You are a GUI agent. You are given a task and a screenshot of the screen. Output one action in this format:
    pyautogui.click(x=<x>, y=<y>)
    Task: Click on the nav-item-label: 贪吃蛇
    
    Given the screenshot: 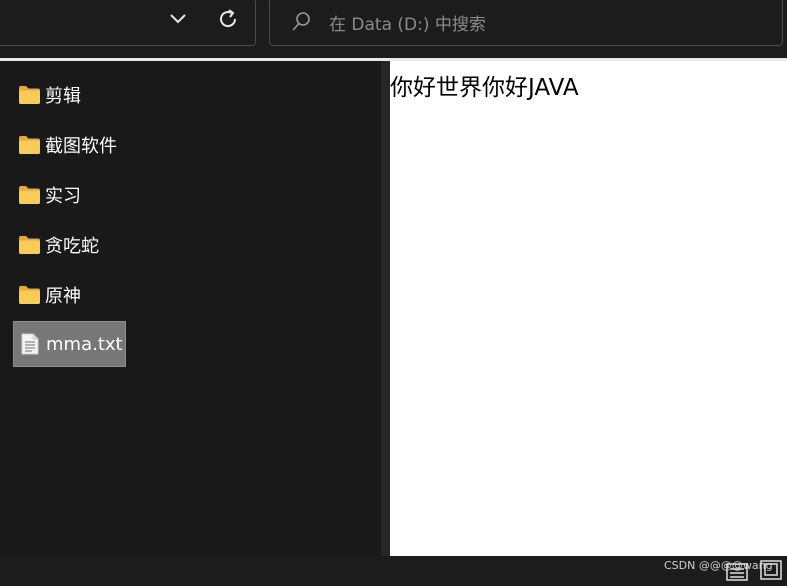 What is the action you would take?
    pyautogui.click(x=72, y=246)
    